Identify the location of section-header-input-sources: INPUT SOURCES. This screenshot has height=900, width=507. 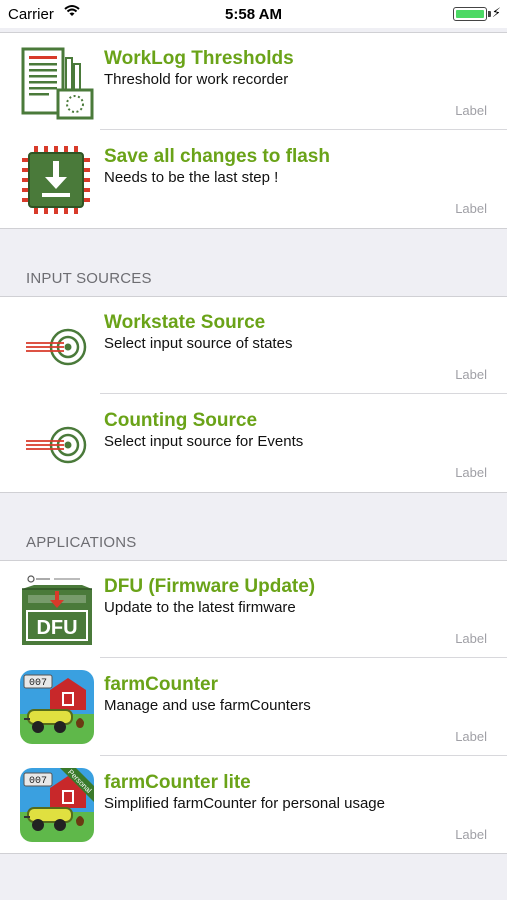
(89, 278).